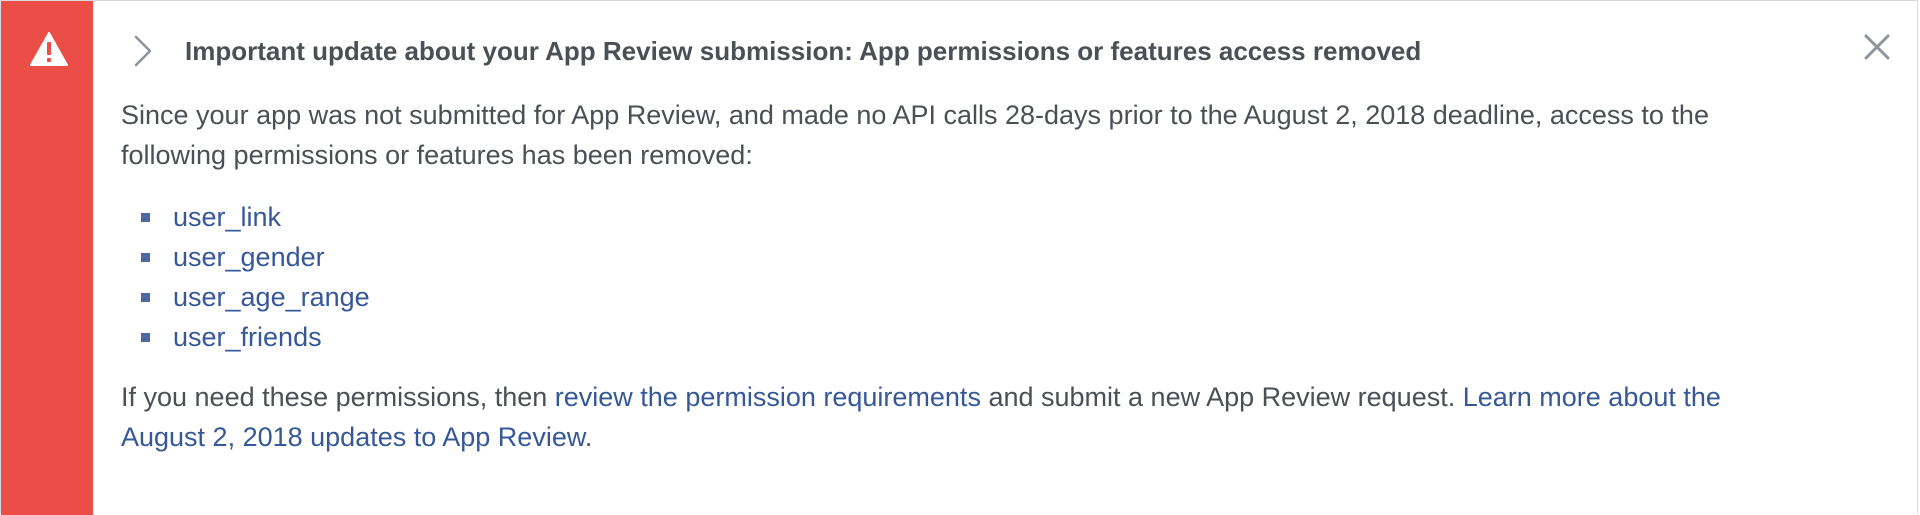 The height and width of the screenshot is (515, 1920). Describe the element at coordinates (970, 257) in the screenshot. I see `list-item: user_gender` at that location.